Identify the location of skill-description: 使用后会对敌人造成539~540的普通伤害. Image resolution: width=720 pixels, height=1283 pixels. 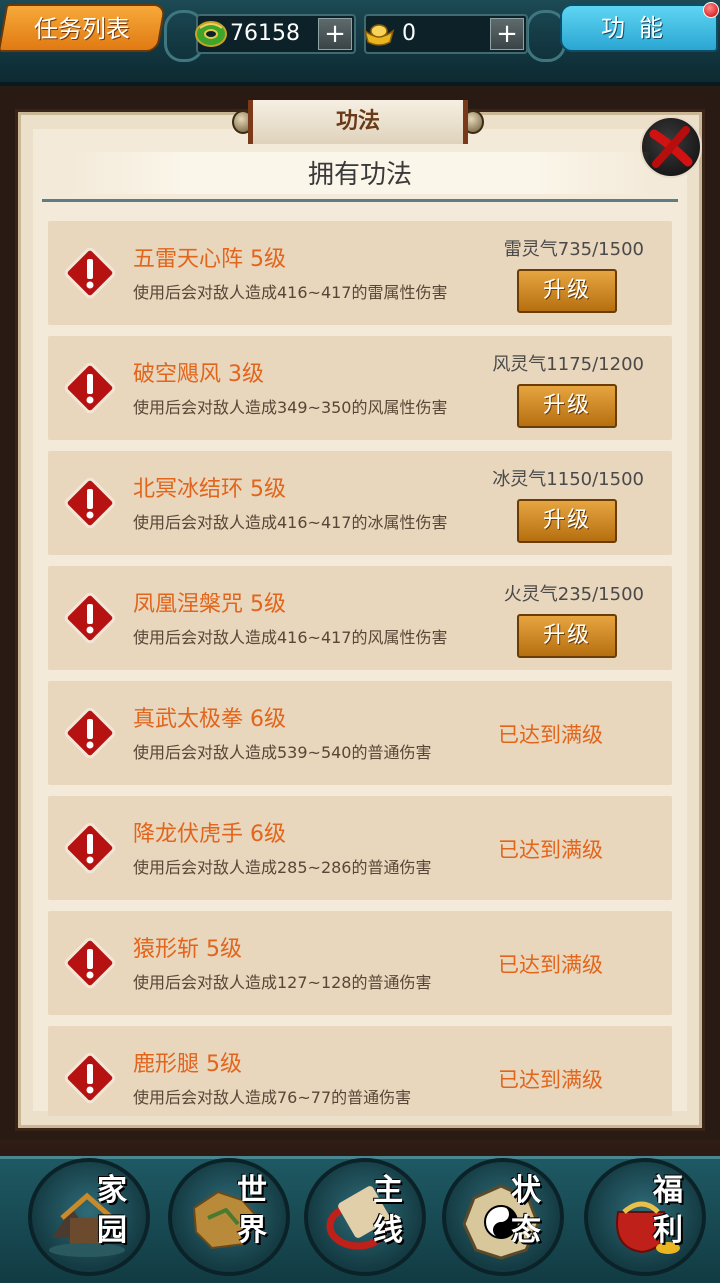
(282, 752).